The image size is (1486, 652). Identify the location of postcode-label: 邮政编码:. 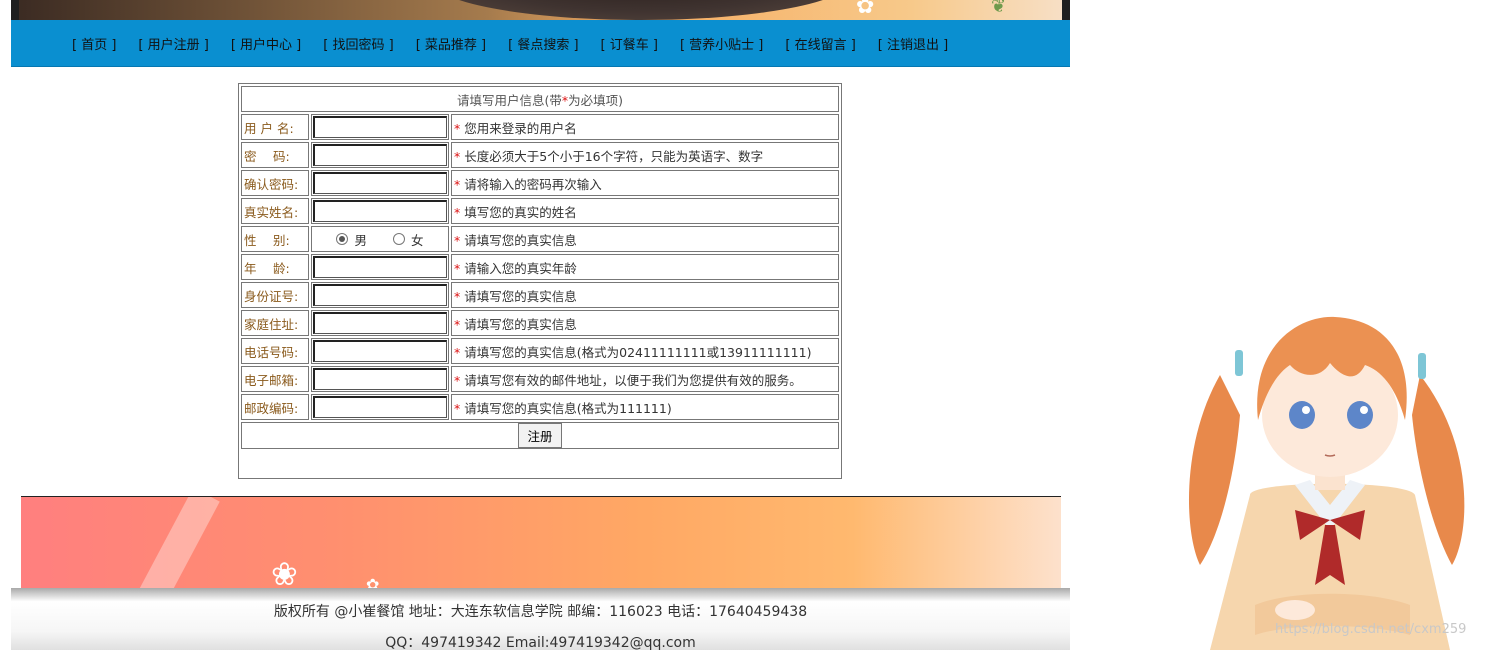
(275, 407).